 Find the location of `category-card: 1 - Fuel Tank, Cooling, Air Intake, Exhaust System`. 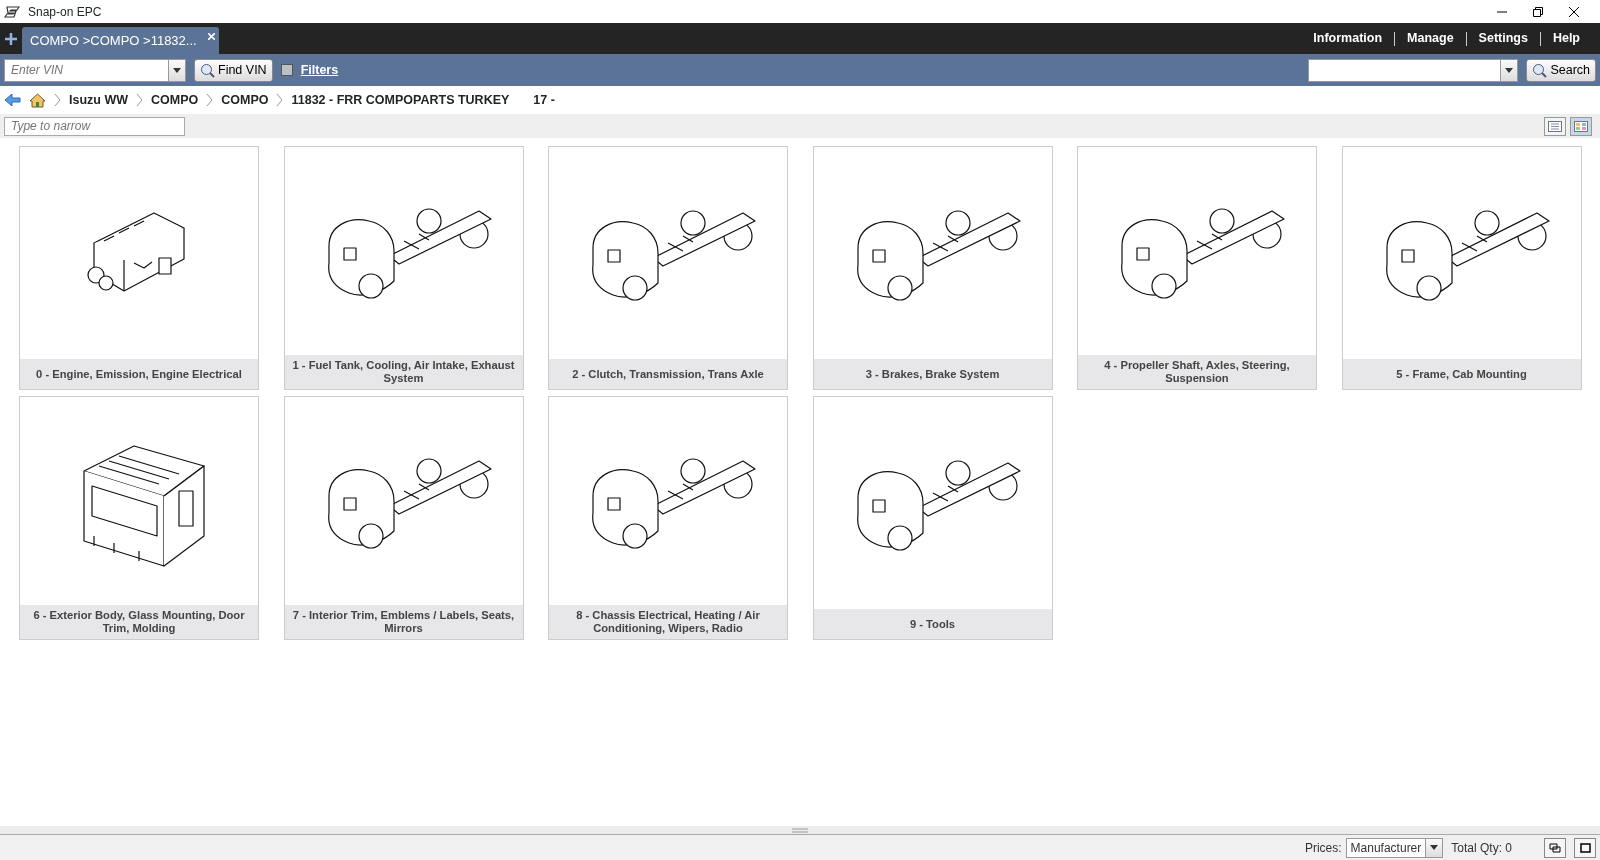

category-card: 1 - Fuel Tank, Cooling, Air Intake, Exhaust System is located at coordinates (403, 268).